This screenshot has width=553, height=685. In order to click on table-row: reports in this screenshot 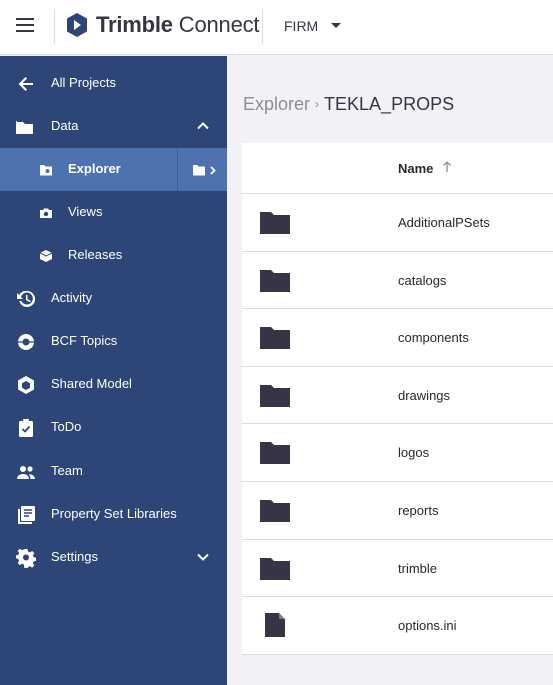, I will do `click(397, 510)`.